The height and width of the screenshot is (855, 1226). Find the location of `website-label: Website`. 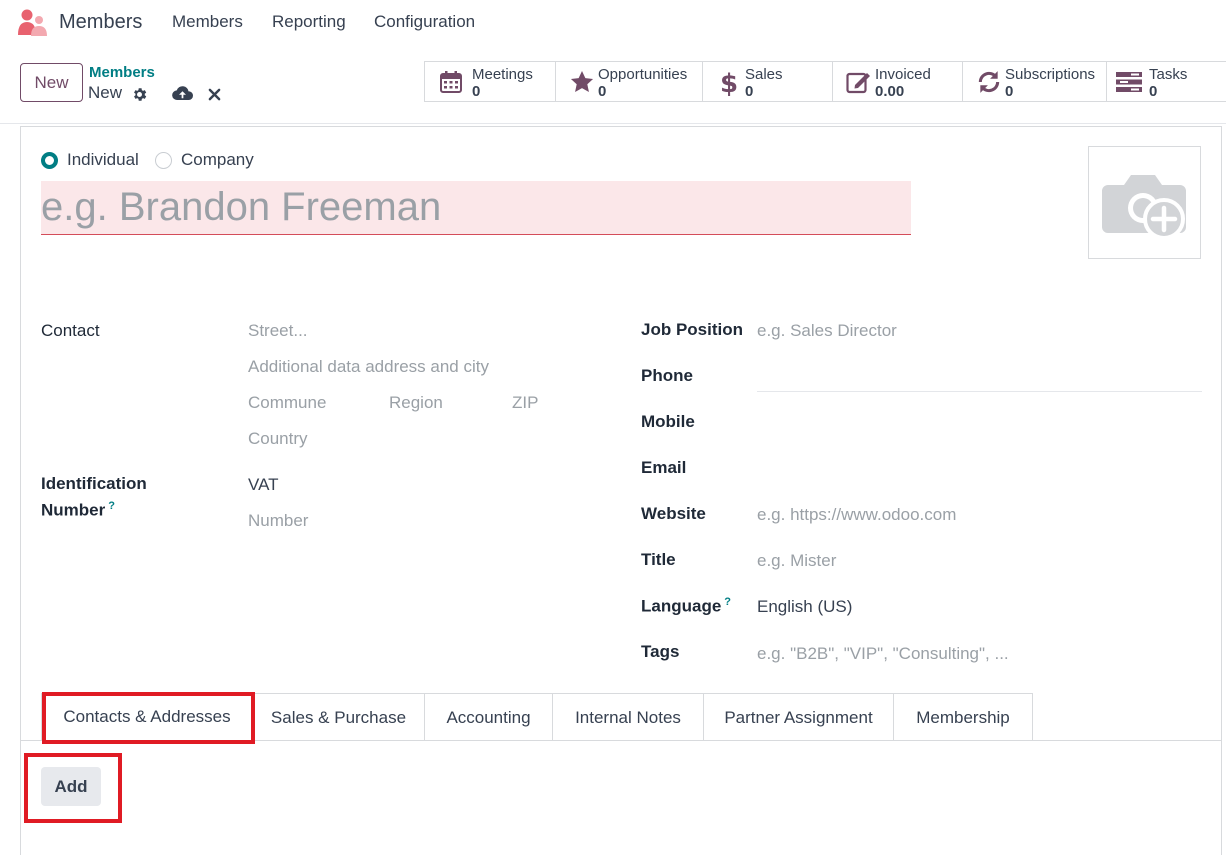

website-label: Website is located at coordinates (673, 513).